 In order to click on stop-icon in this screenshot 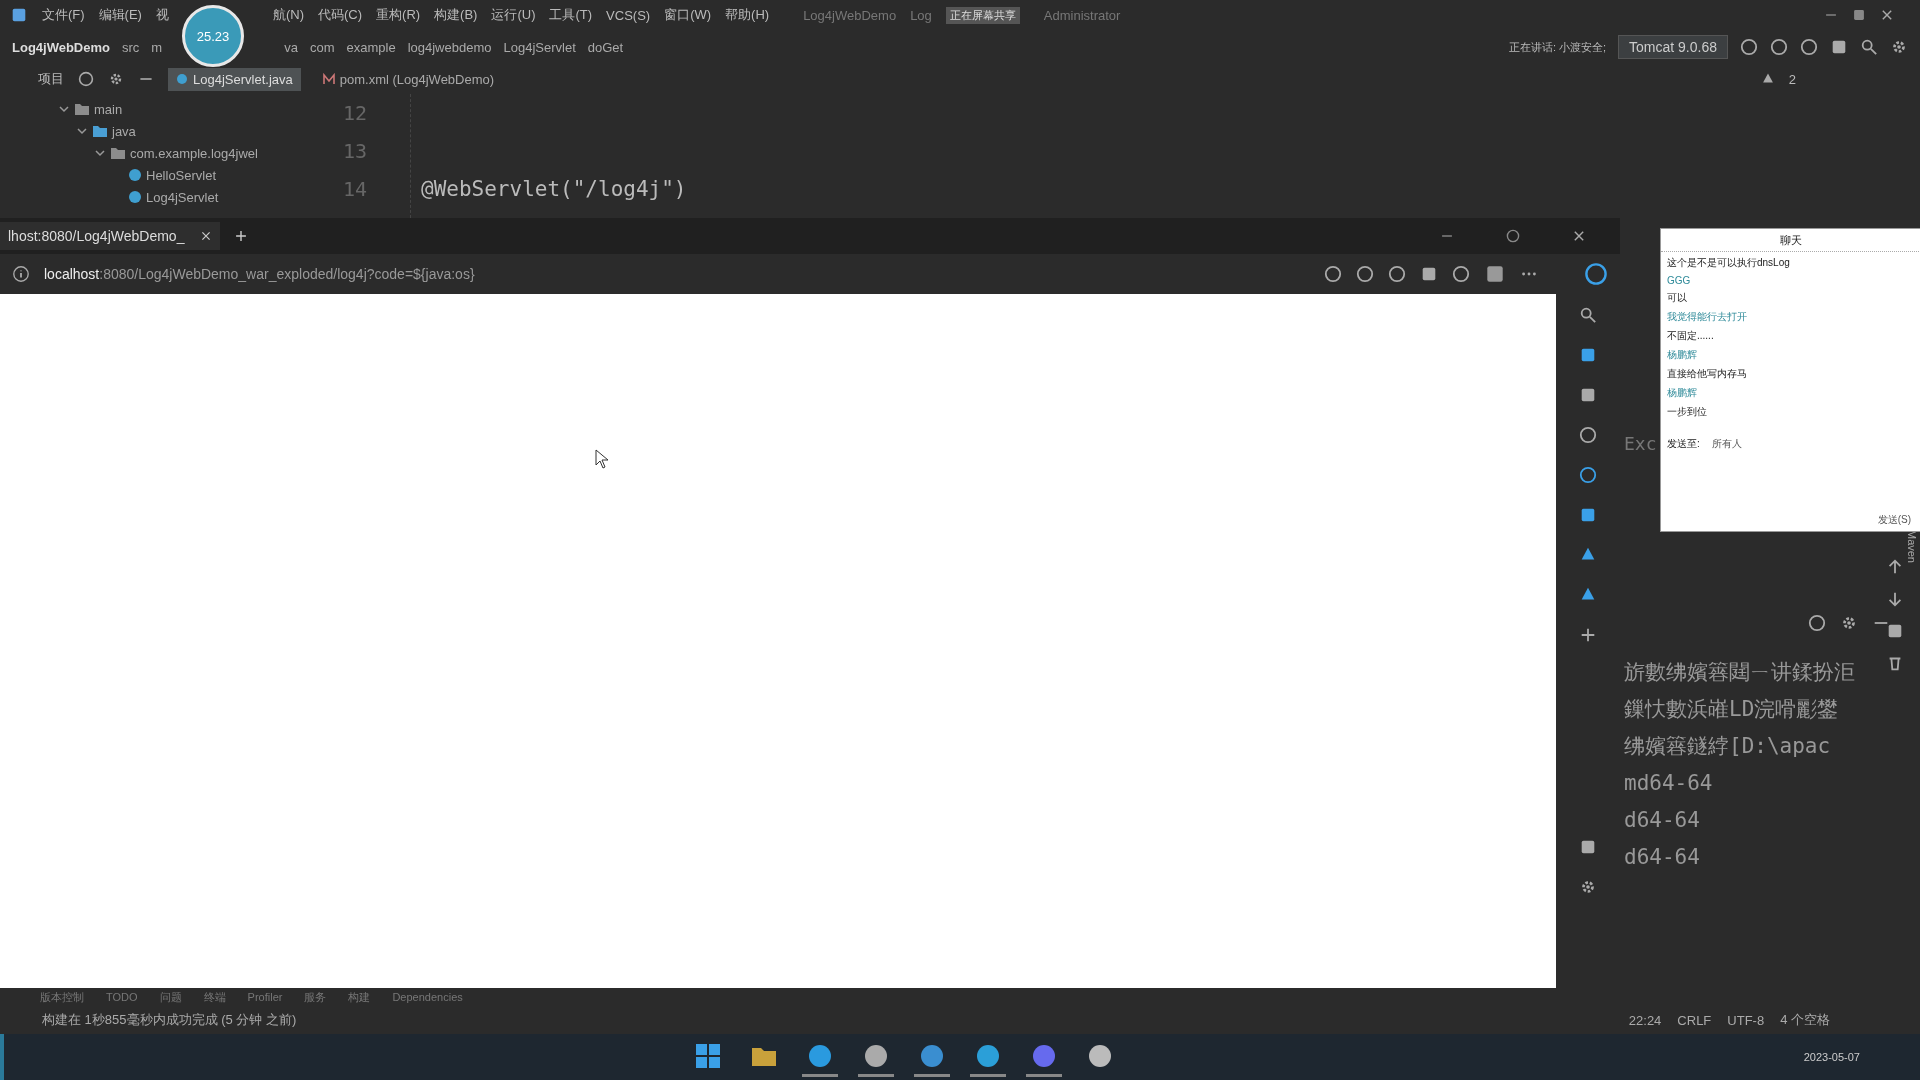, I will do `click(1839, 47)`.